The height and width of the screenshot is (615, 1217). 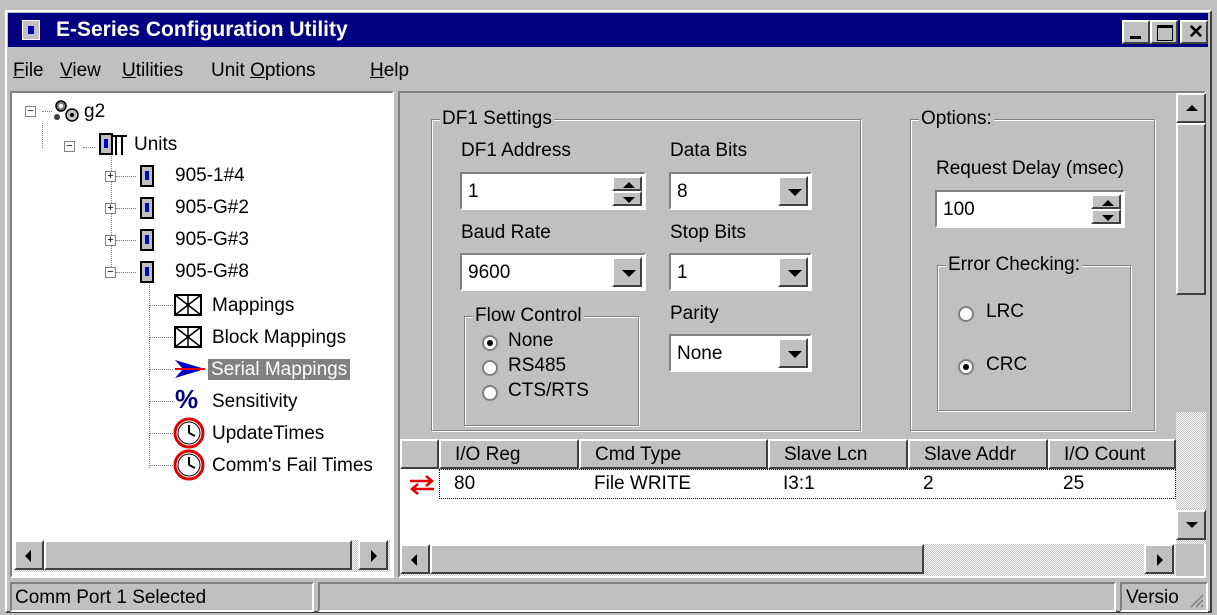 I want to click on version-text: Versio, so click(x=1152, y=597).